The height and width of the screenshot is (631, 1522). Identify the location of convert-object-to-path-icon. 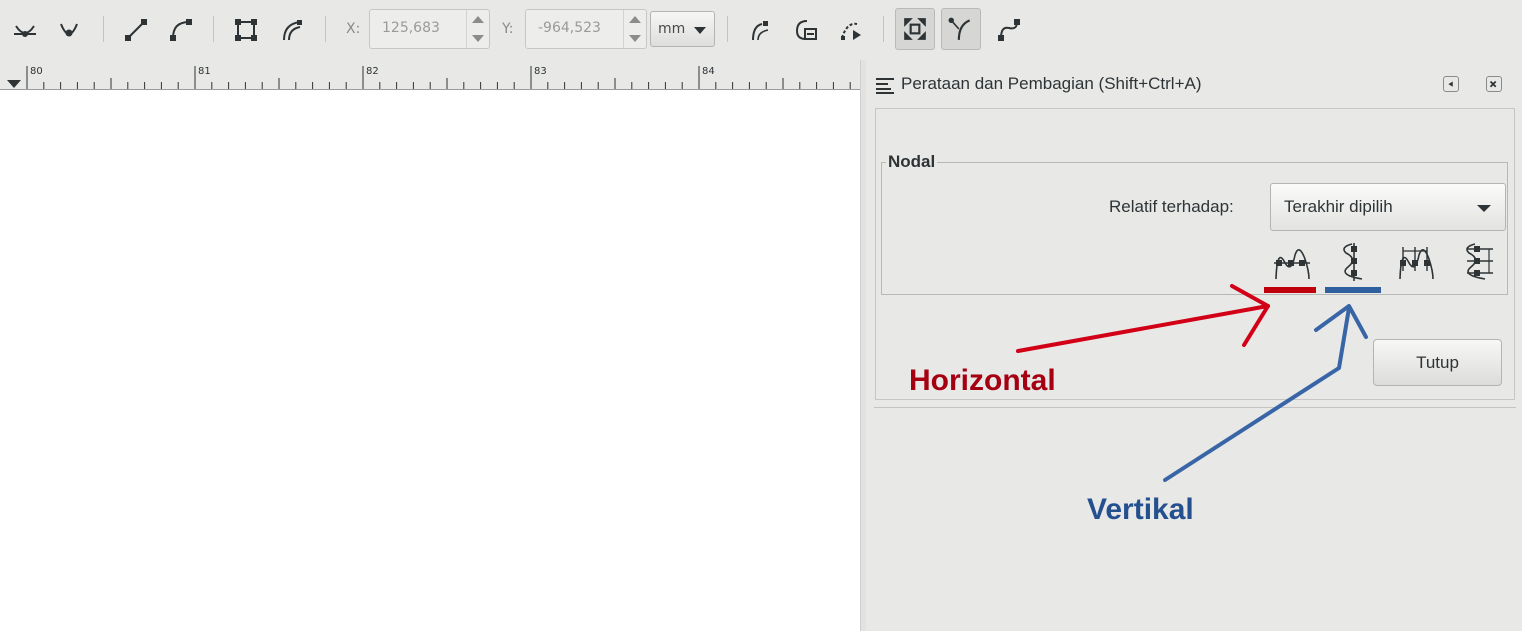
(246, 30).